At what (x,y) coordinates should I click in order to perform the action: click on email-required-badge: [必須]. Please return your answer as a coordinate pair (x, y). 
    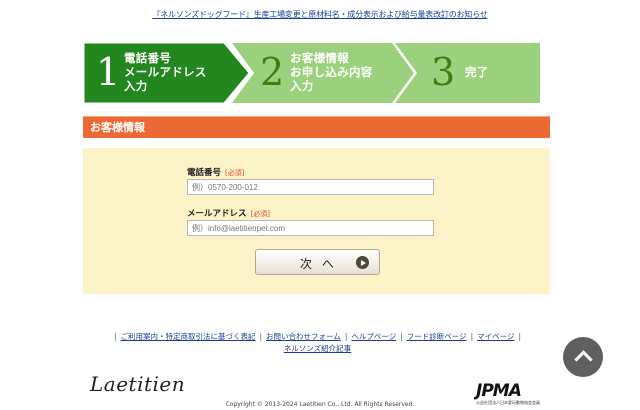
    Looking at the image, I should click on (260, 214).